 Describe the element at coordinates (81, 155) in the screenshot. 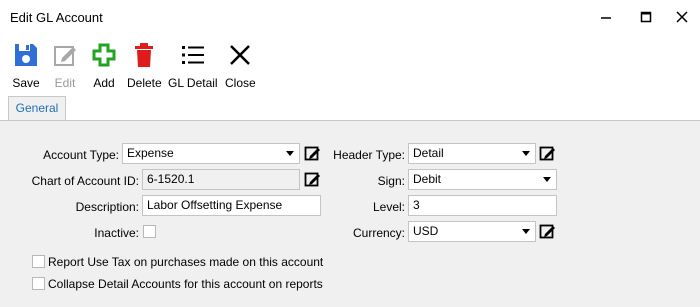

I see `account-type-label: Account Type:` at that location.